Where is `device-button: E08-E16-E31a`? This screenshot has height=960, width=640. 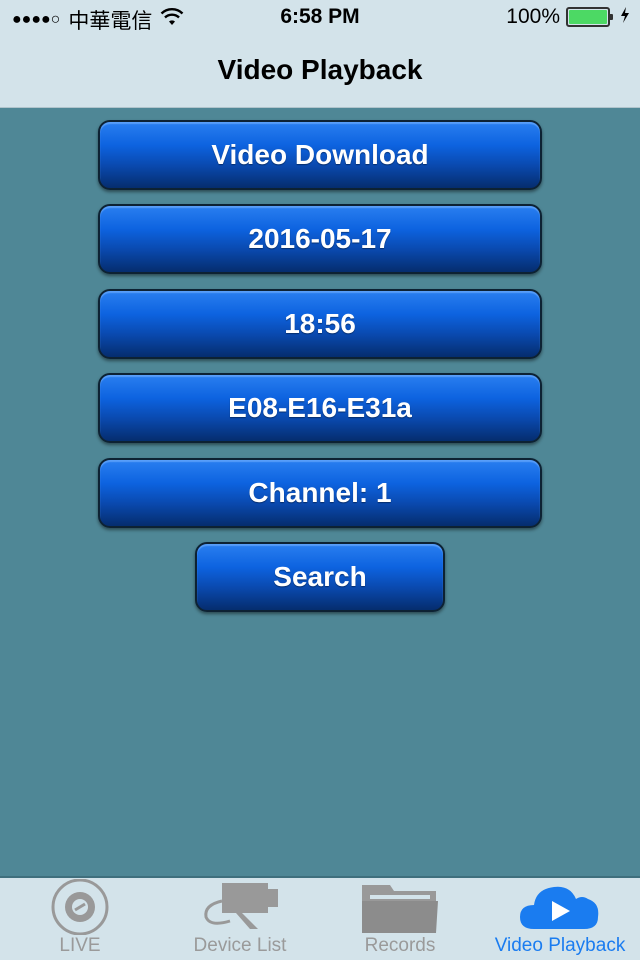 device-button: E08-E16-E31a is located at coordinates (320, 408).